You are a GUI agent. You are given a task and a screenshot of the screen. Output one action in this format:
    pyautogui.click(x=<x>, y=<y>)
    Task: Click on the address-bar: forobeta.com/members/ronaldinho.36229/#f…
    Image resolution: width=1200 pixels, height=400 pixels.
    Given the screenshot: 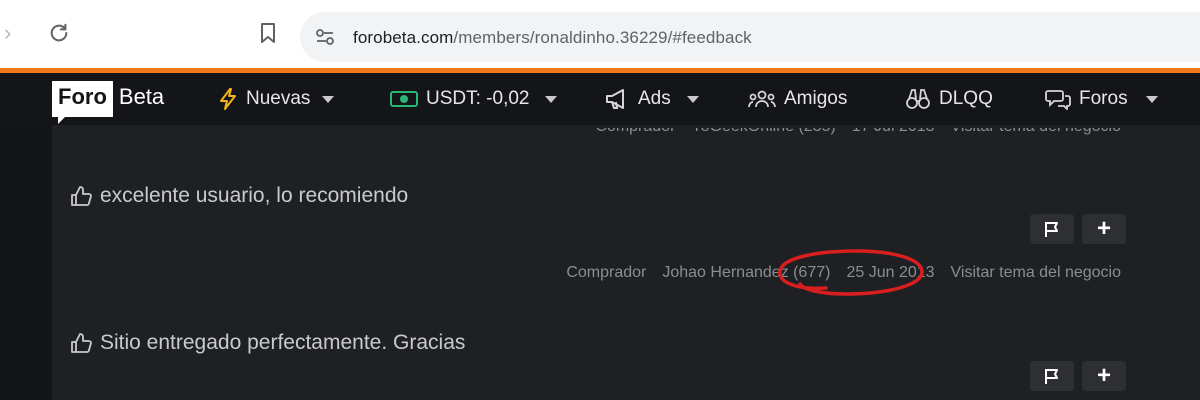 What is the action you would take?
    pyautogui.click(x=750, y=37)
    